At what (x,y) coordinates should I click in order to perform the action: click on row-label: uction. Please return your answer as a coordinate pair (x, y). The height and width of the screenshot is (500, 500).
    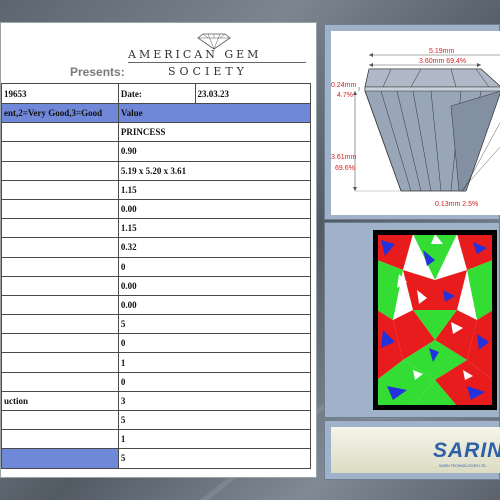
    Looking at the image, I should click on (60, 401).